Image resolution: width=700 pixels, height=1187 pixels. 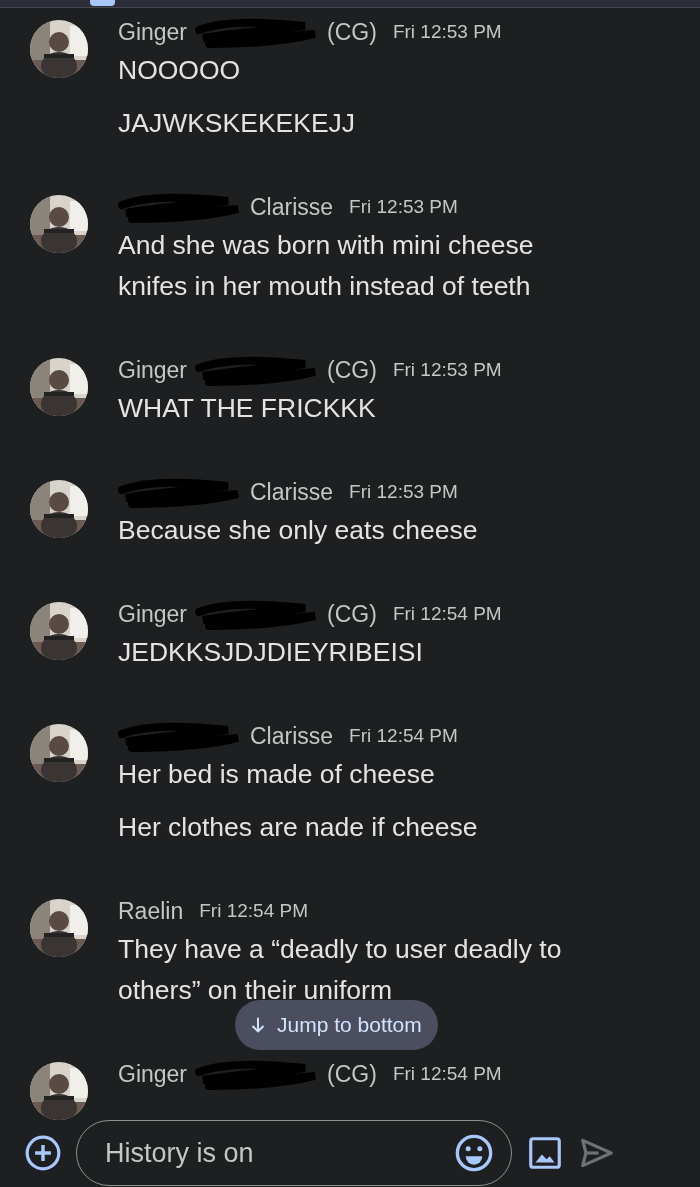 I want to click on message-text: And she was born with mini cheese knifes in her mouth instead of teeth, so click(x=326, y=266).